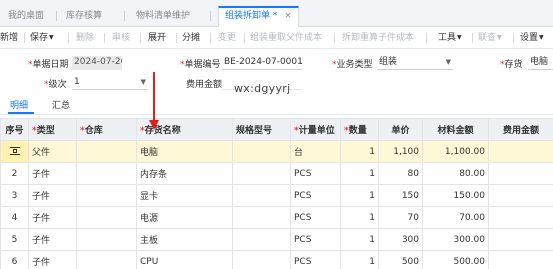 The image size is (553, 269). What do you see at coordinates (154, 101) in the screenshot?
I see `annotation-arrow` at bounding box center [154, 101].